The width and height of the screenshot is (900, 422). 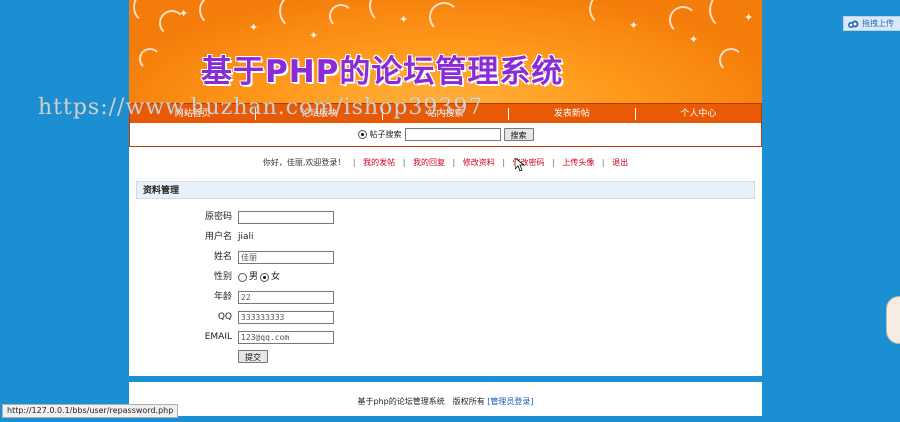 I want to click on link-my-replies: 我的回复, so click(x=429, y=162).